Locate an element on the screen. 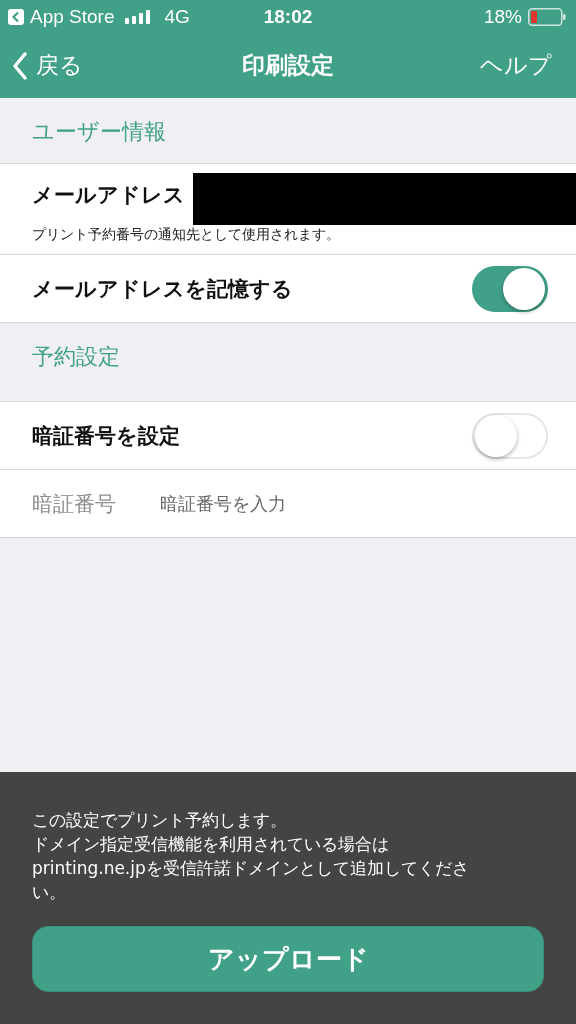 This screenshot has height=1024, width=576. battery-icon is located at coordinates (547, 16).